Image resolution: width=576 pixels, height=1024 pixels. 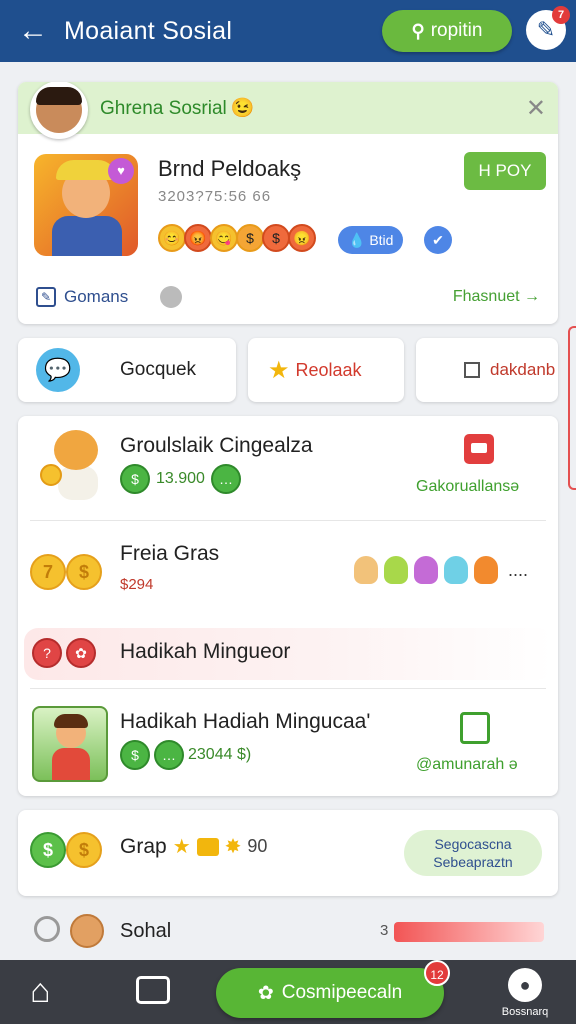 What do you see at coordinates (472, 370) in the screenshot?
I see `square-icon` at bounding box center [472, 370].